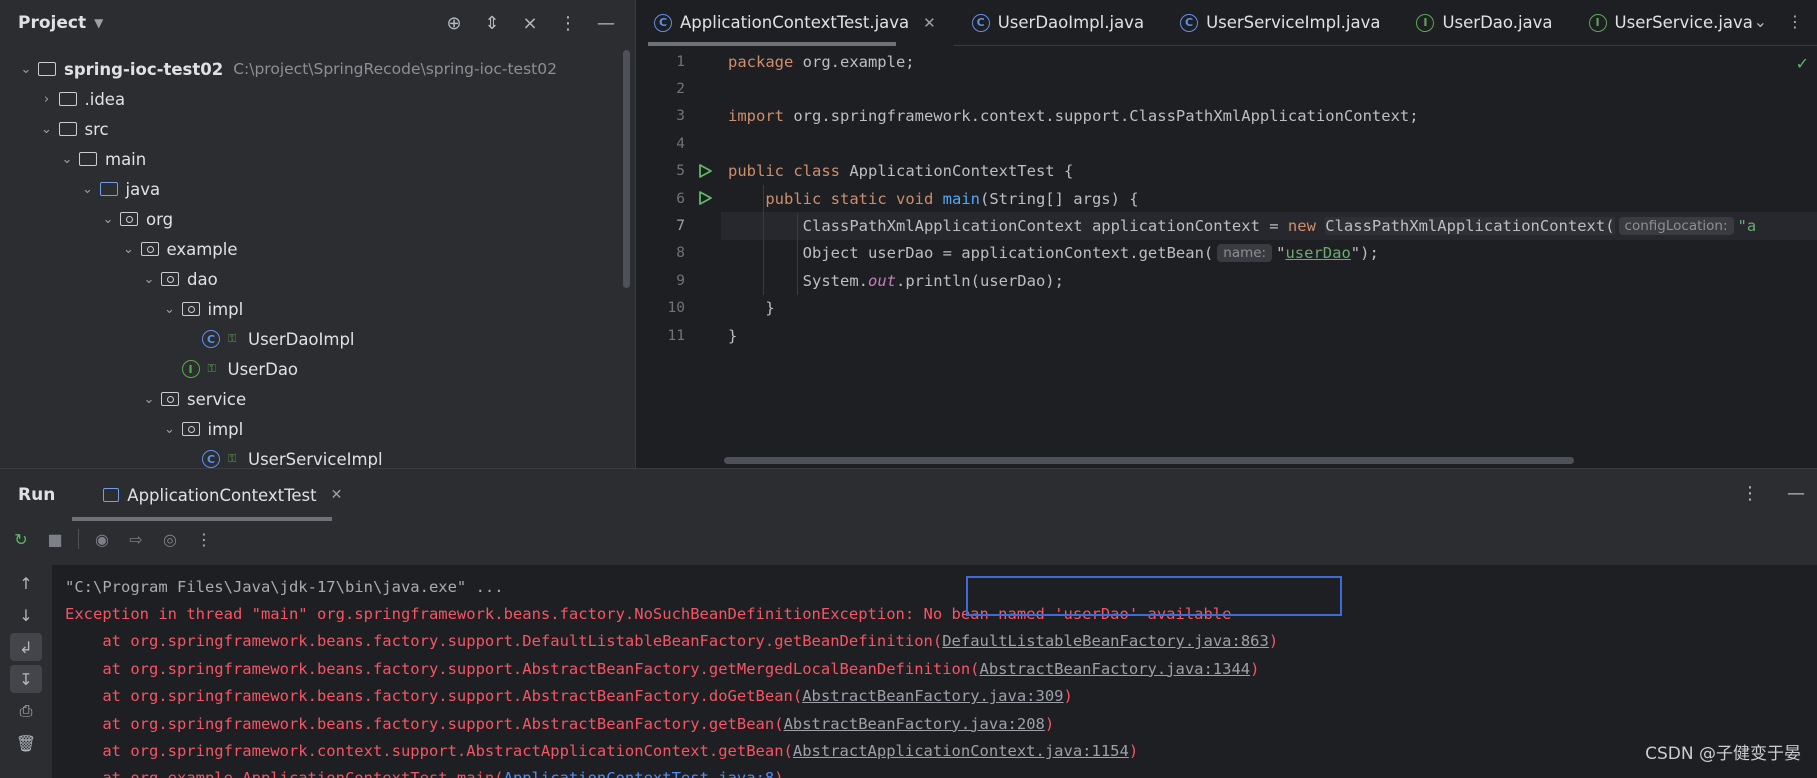  What do you see at coordinates (217, 399) in the screenshot?
I see `tree-item-label: service` at bounding box center [217, 399].